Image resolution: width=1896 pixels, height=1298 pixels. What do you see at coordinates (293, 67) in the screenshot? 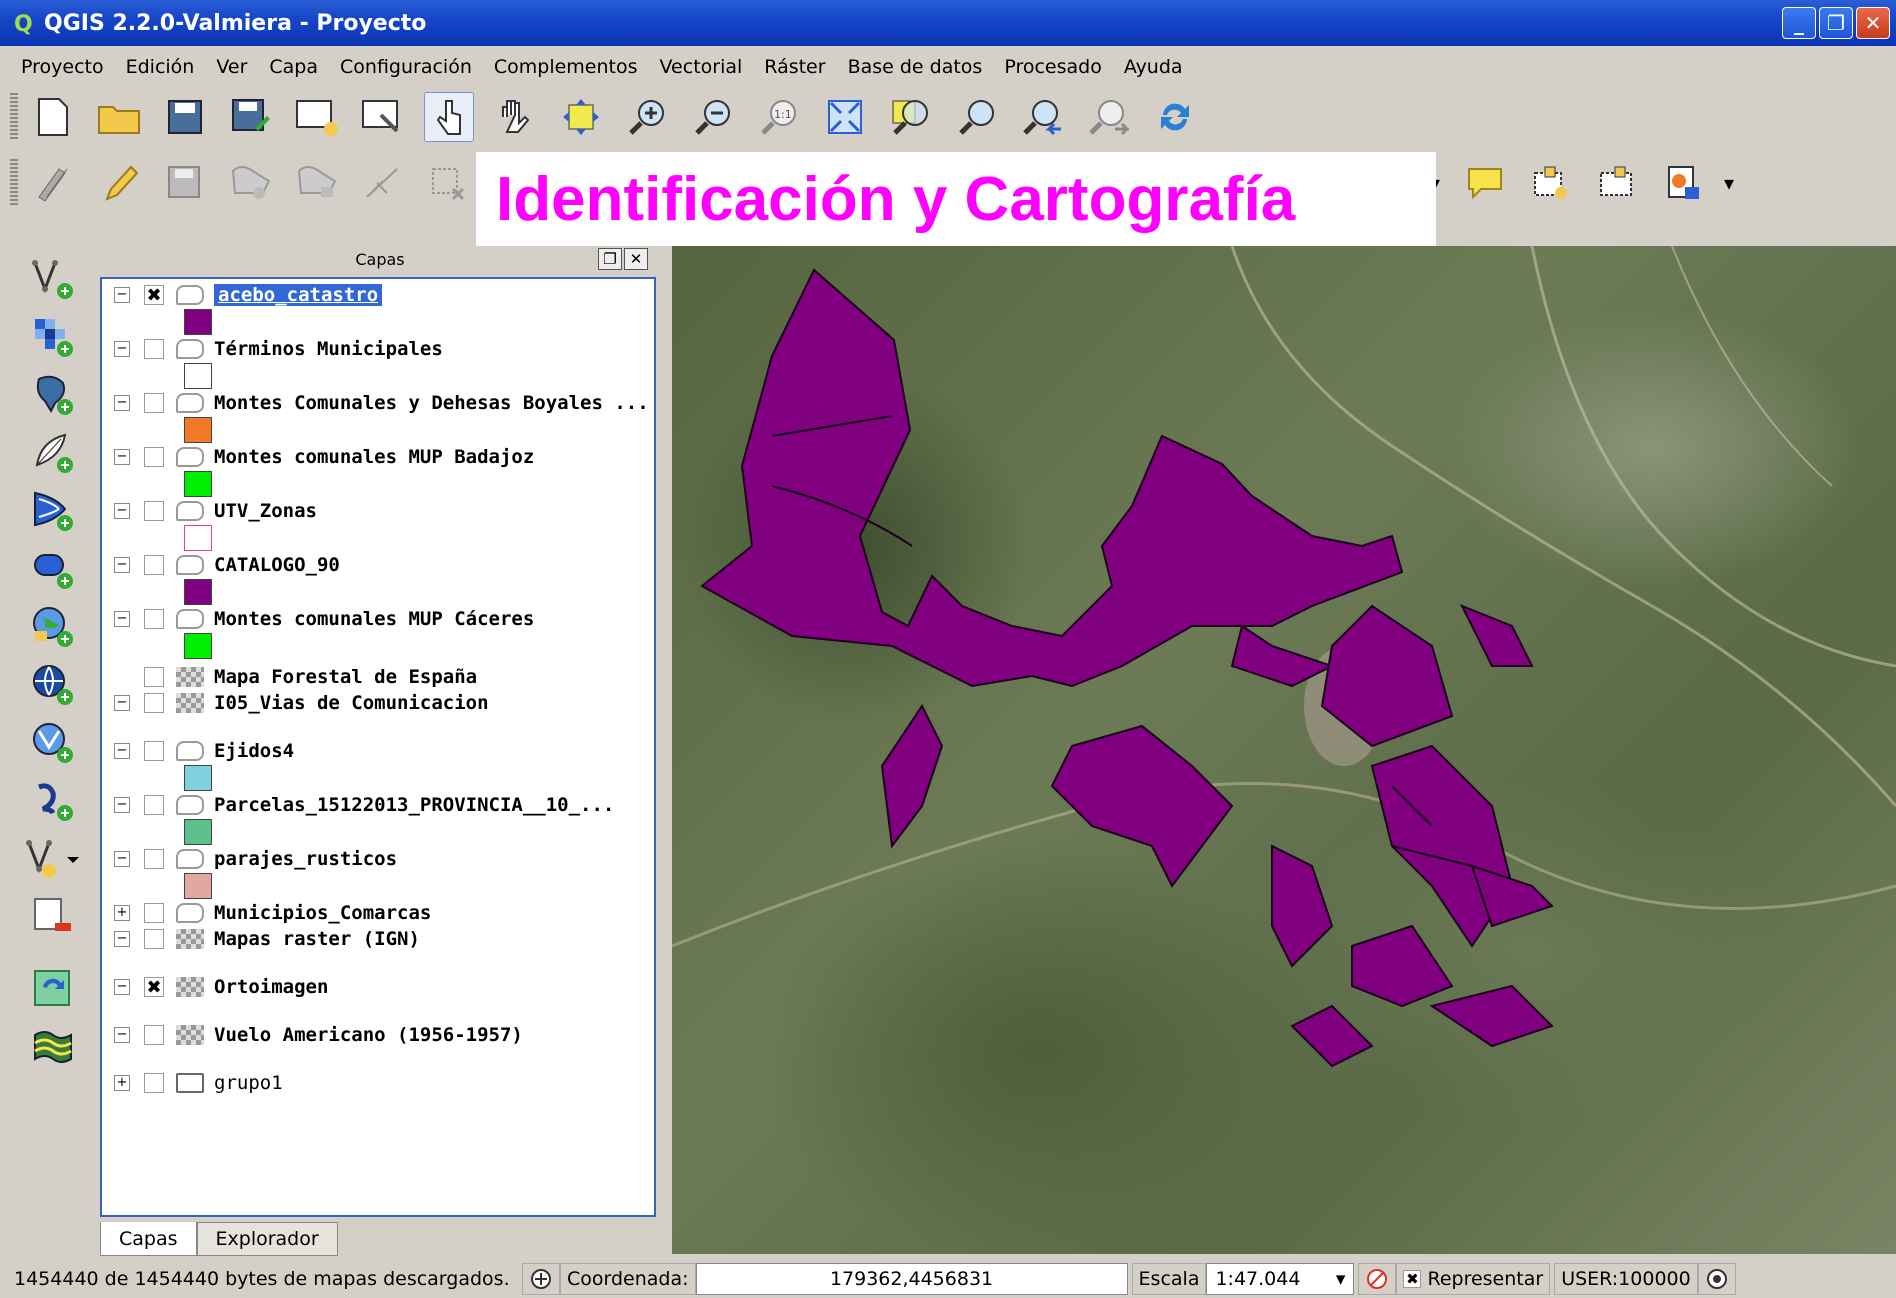
I see `menu-item: Capa` at bounding box center [293, 67].